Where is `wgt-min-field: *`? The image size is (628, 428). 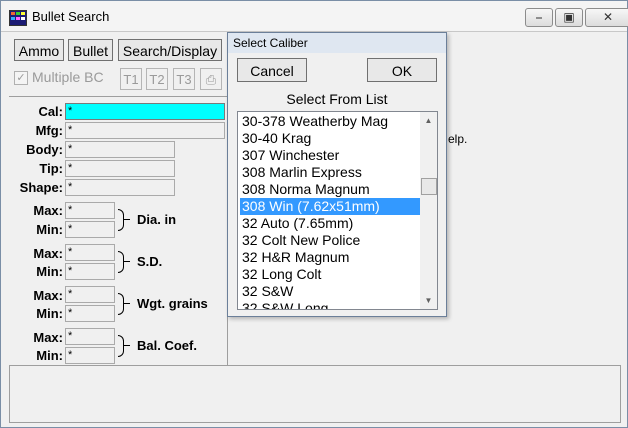 wgt-min-field: * is located at coordinates (90, 313).